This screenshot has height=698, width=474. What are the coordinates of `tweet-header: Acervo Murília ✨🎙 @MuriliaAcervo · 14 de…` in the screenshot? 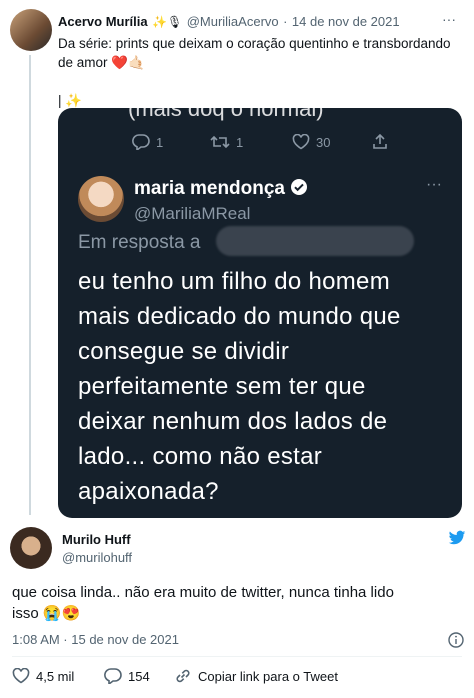 It's located at (229, 22).